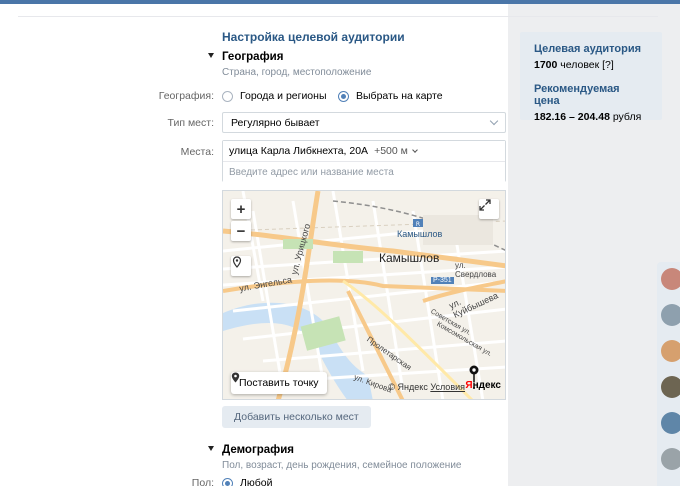 This screenshot has height=486, width=680. Describe the element at coordinates (364, 122) in the screenshot. I see `place-type-select: Регулярно бывает` at that location.